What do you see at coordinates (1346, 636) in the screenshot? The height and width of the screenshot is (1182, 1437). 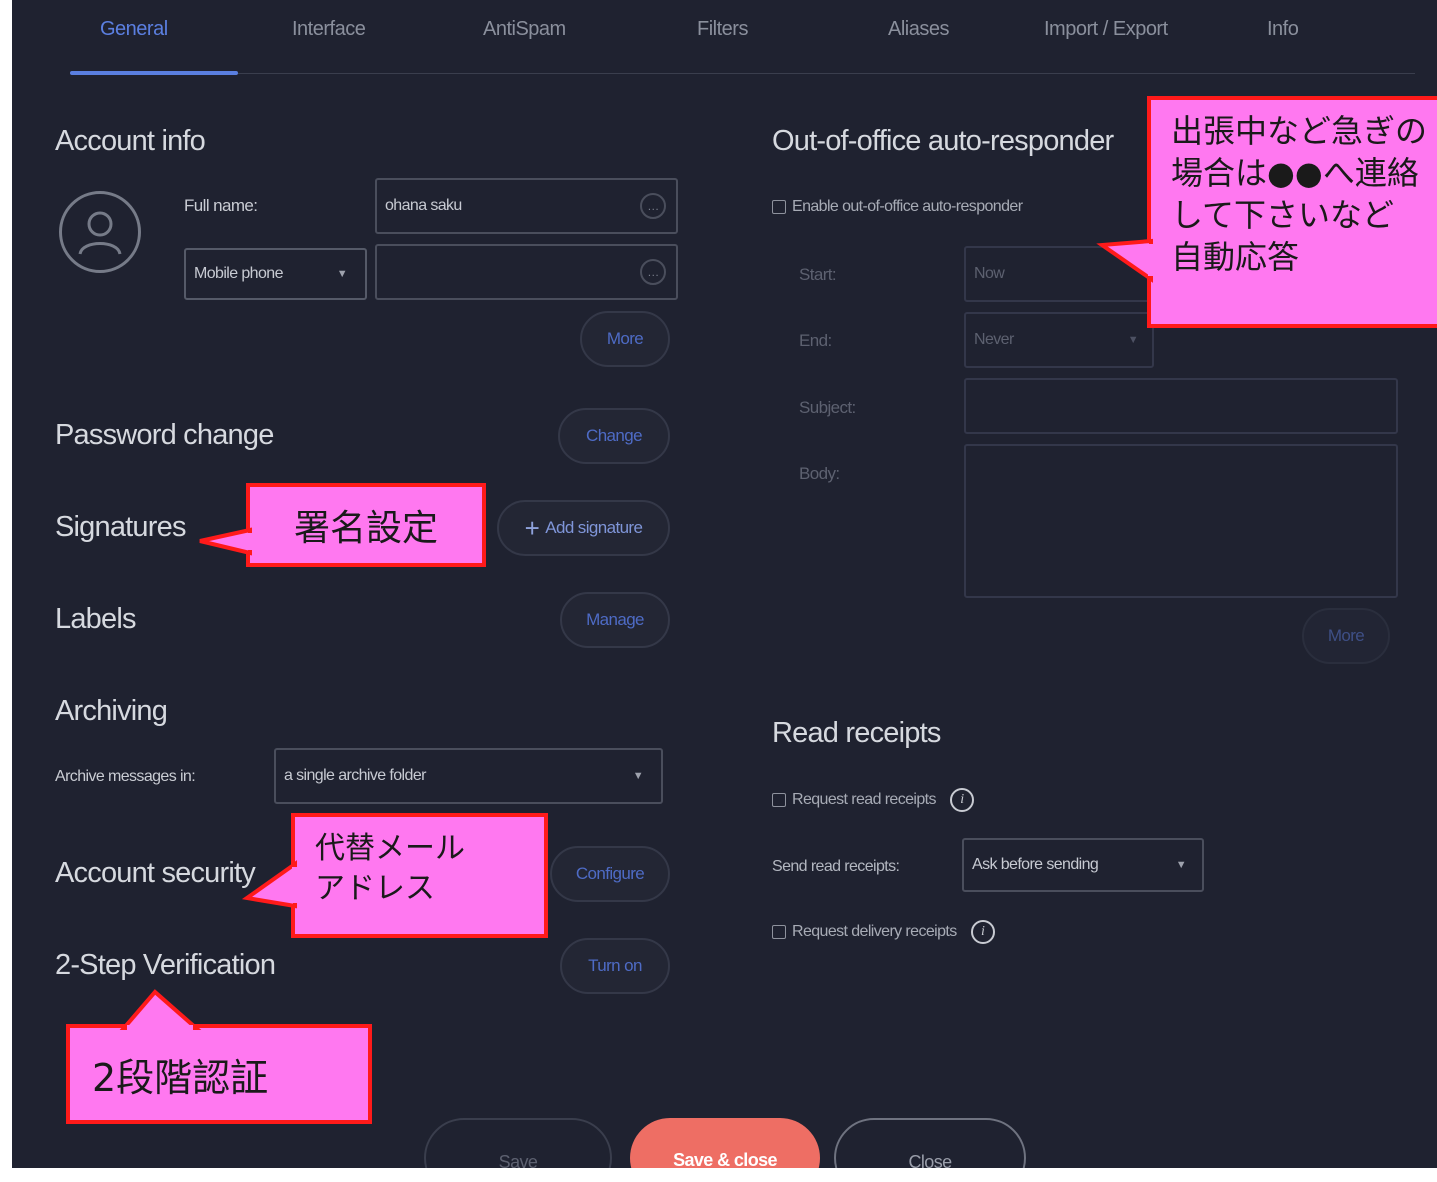 I see `auto-responder-more-button: More` at bounding box center [1346, 636].